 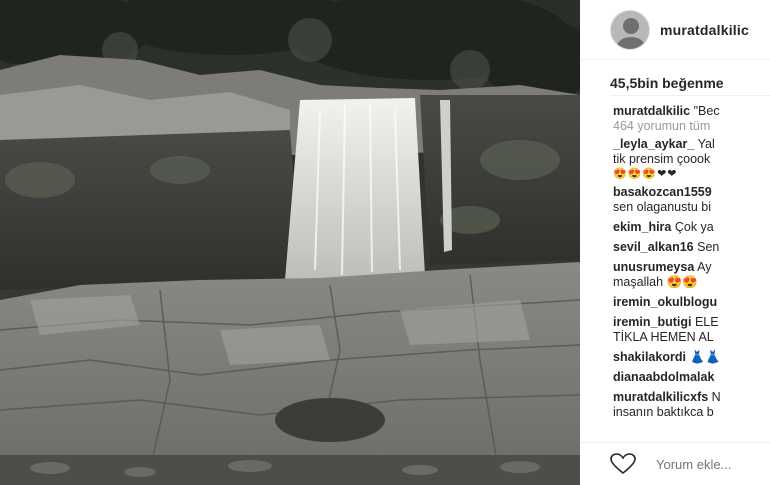 I want to click on comment-user: dianaabdolmalak, so click(x=663, y=377).